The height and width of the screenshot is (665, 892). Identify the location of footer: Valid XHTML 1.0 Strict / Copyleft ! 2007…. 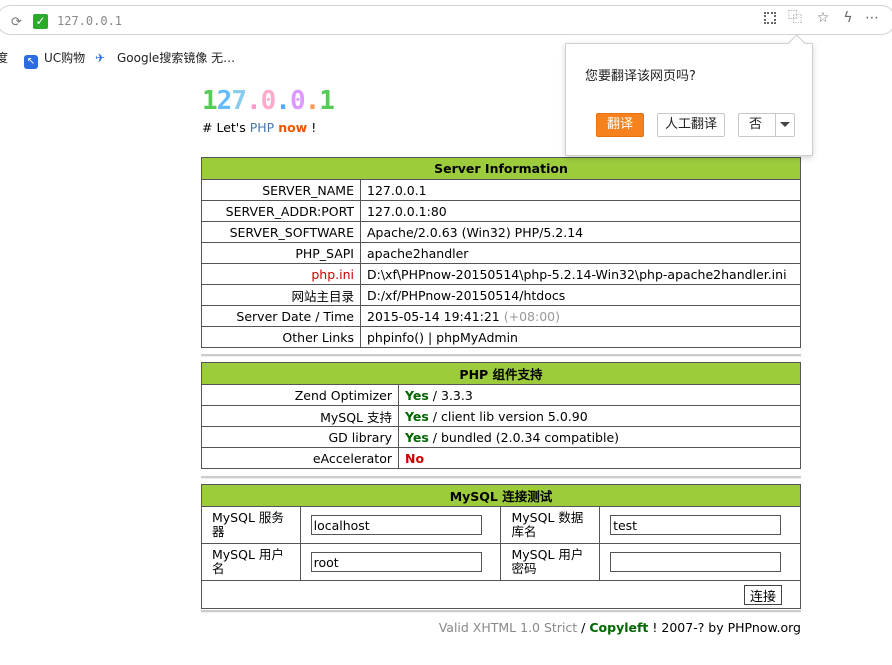
(619, 627).